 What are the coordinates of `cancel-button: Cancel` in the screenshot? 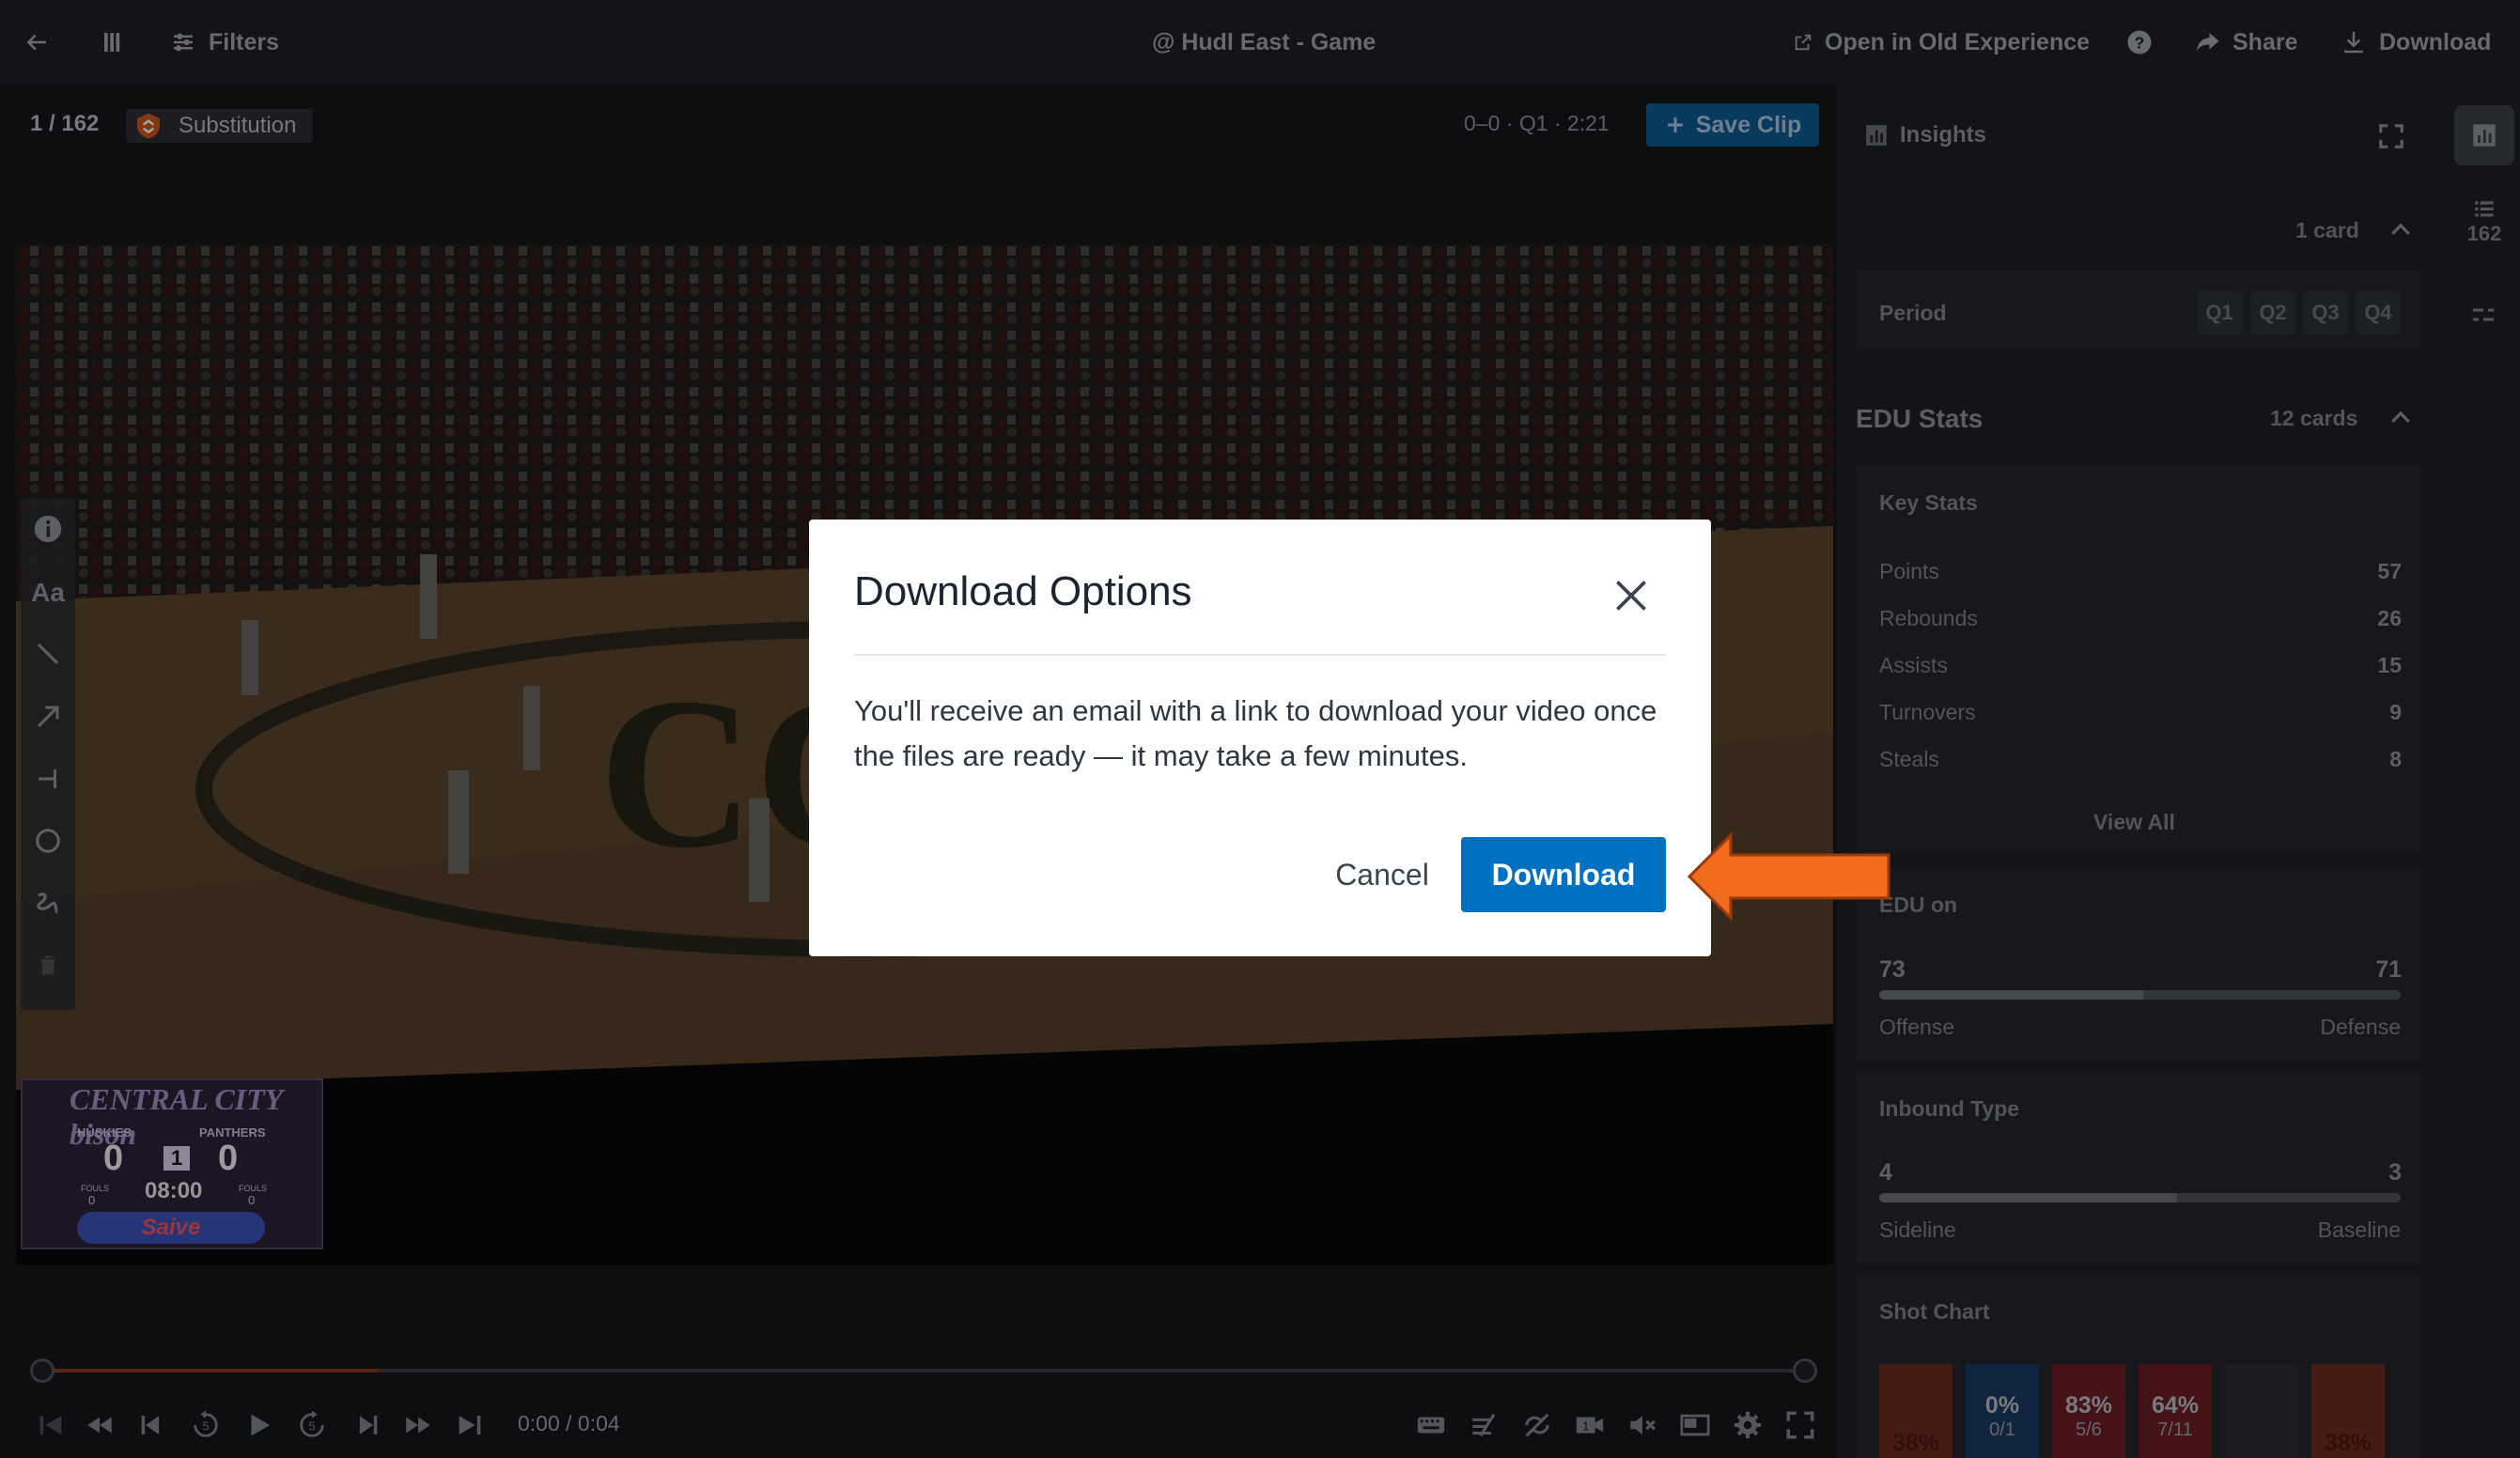 It's located at (1382, 874).